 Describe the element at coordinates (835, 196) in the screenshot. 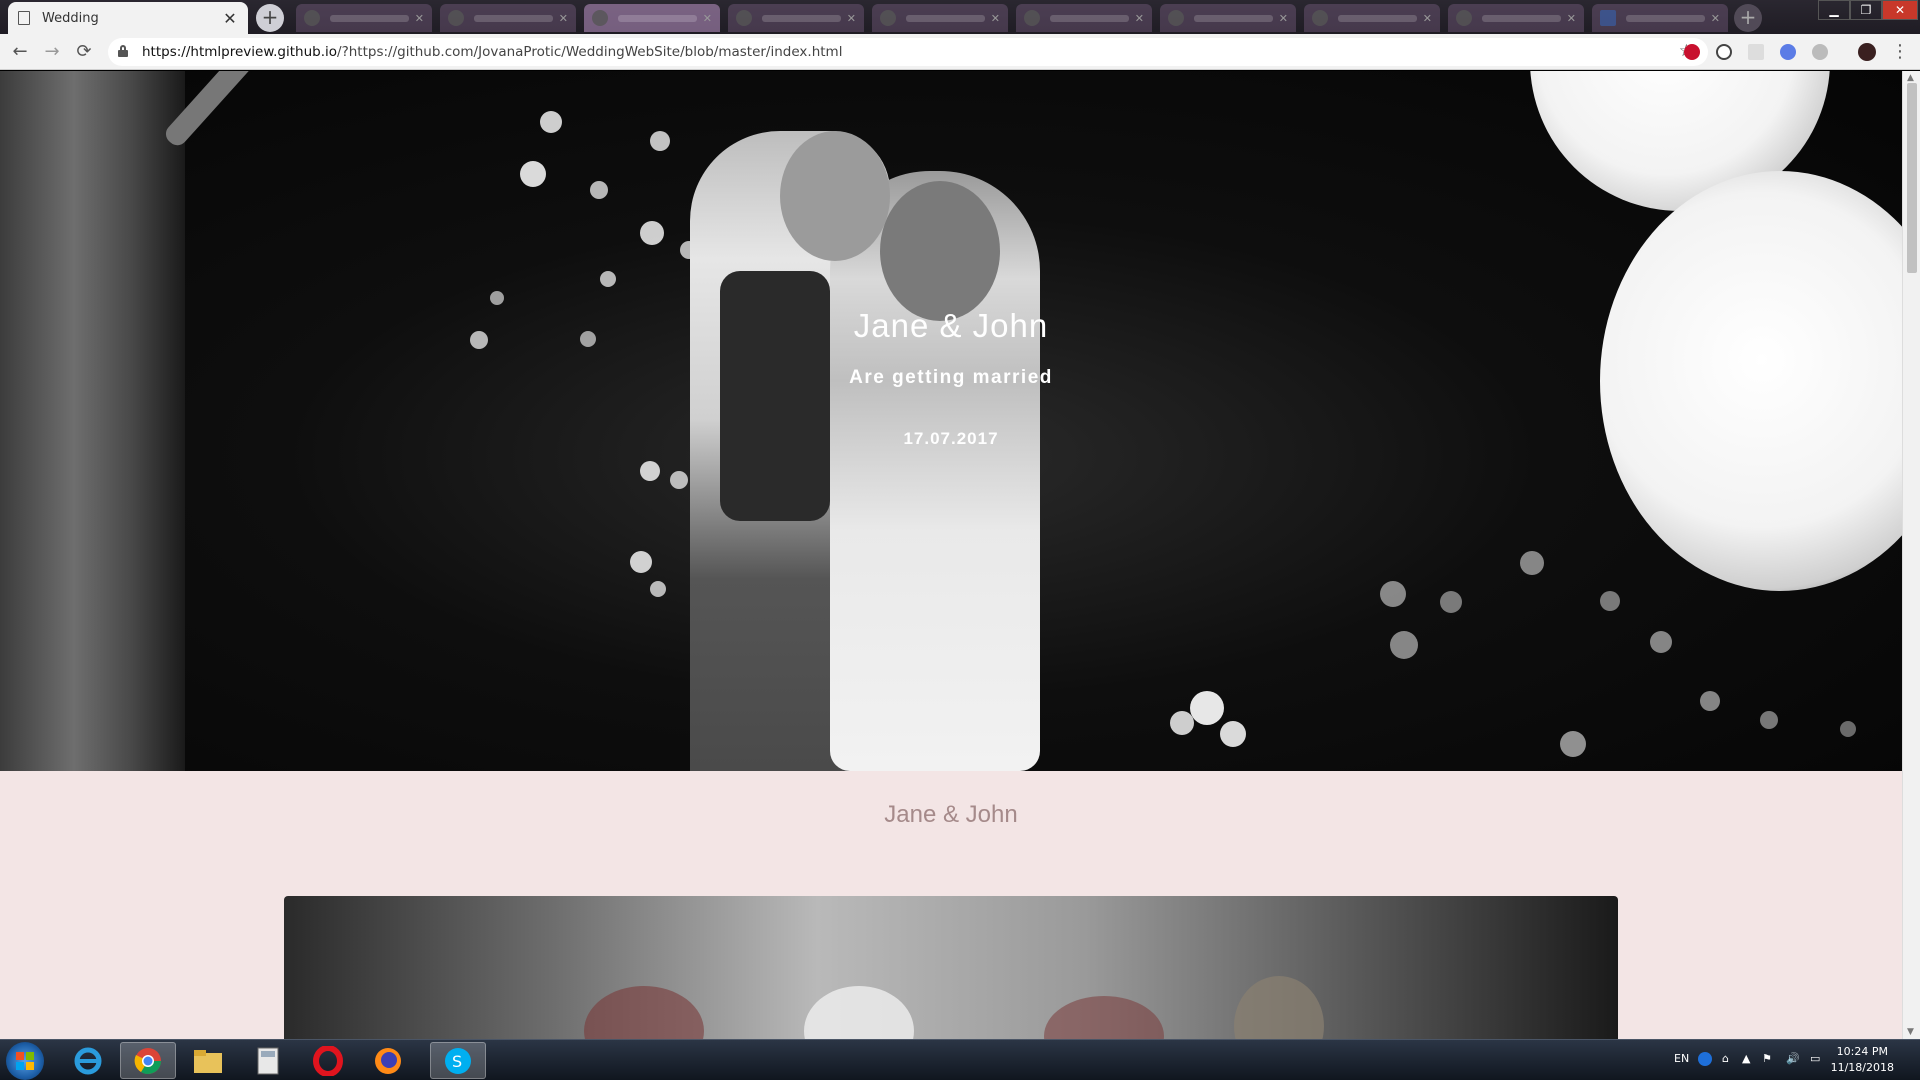

I see `groom-head` at that location.